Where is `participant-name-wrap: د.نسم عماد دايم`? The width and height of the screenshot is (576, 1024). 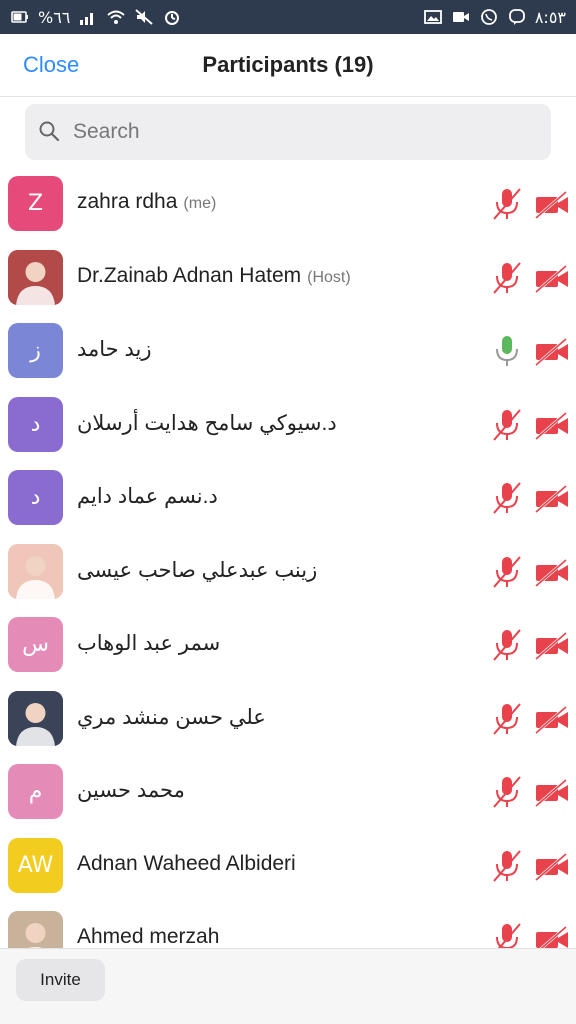
participant-name-wrap: د.نسم عماد دايم is located at coordinates (147, 496).